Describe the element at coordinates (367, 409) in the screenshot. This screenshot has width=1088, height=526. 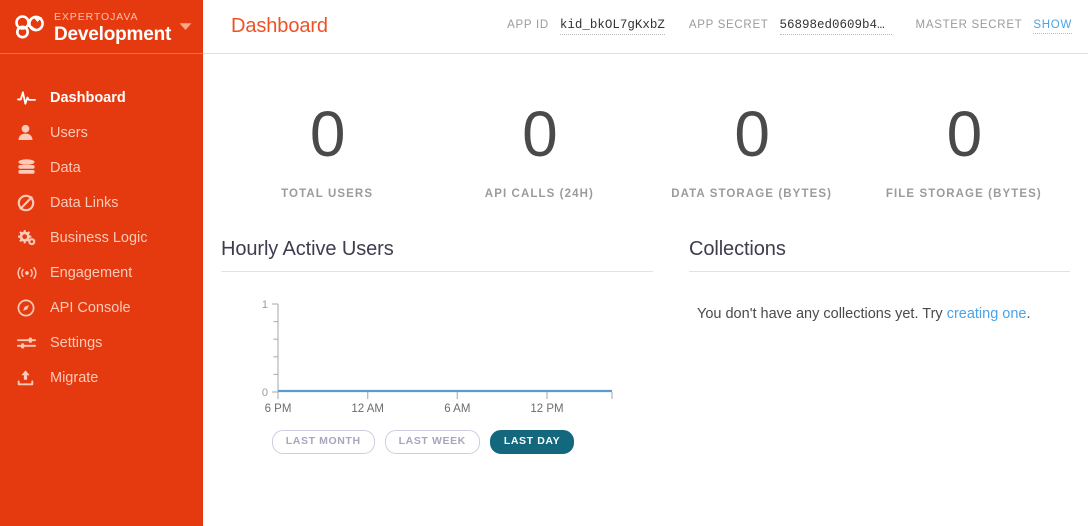
I see `svg-text: 12 AM` at that location.